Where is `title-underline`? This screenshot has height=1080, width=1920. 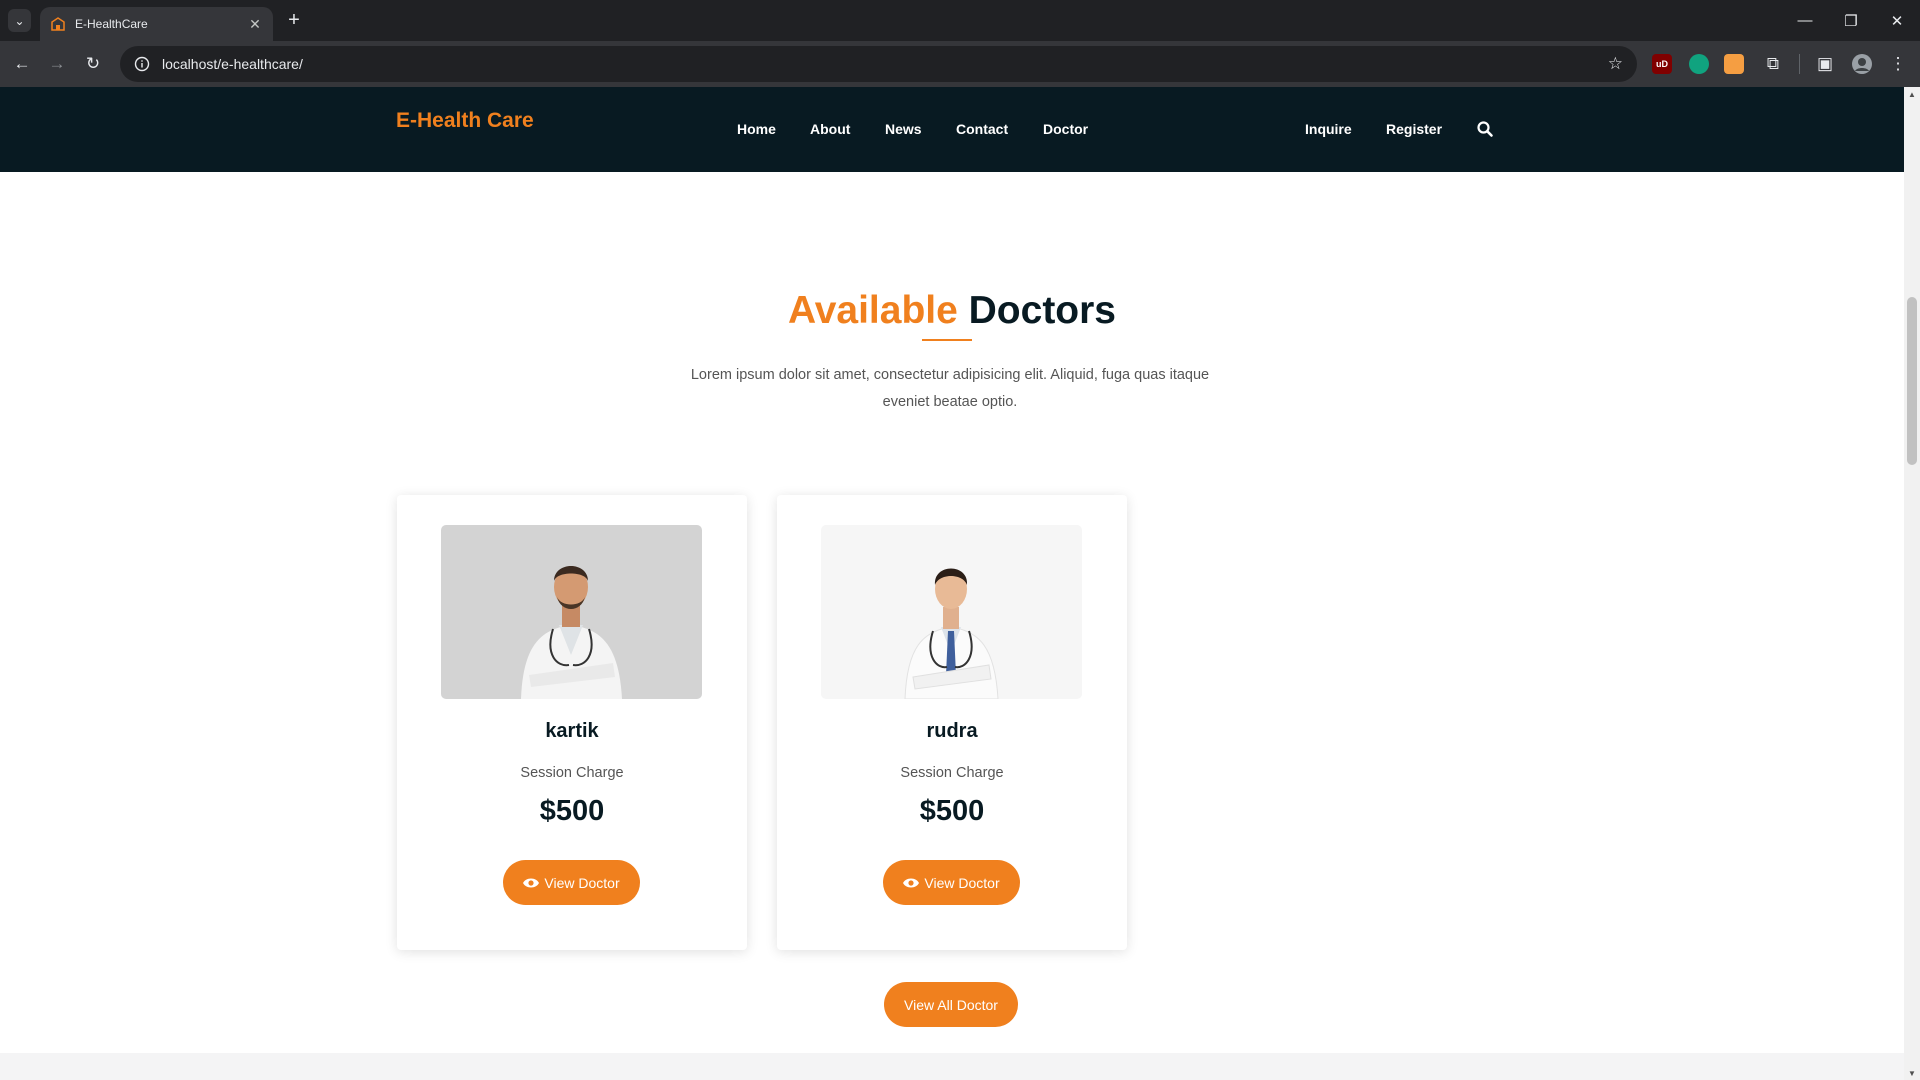
title-underline is located at coordinates (947, 340).